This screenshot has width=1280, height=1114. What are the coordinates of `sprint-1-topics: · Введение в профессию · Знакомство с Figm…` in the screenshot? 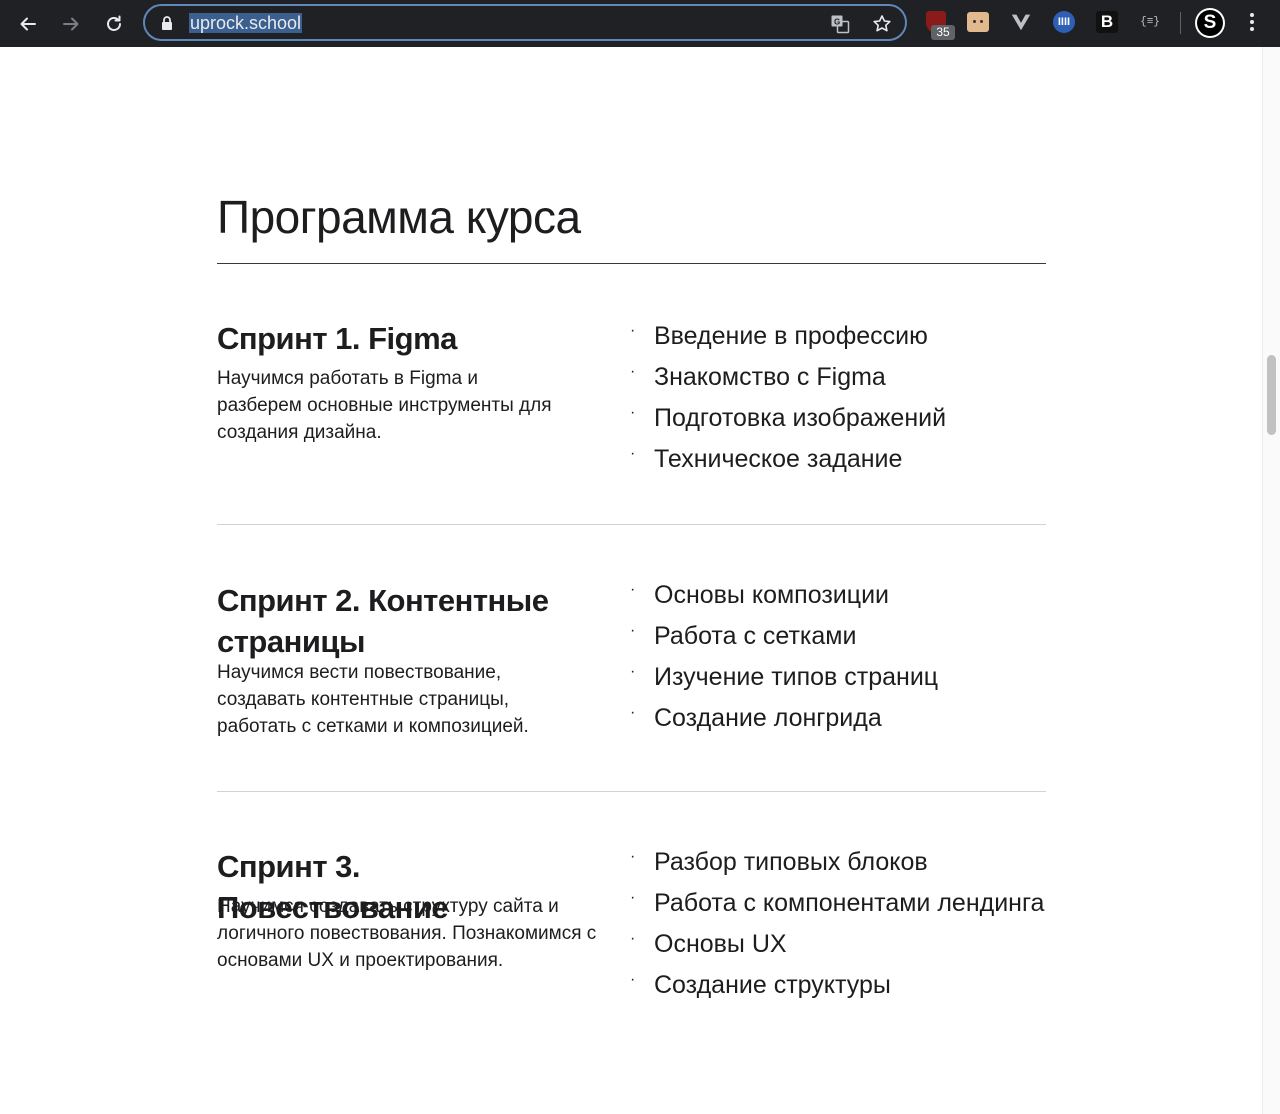 It's located at (787, 398).